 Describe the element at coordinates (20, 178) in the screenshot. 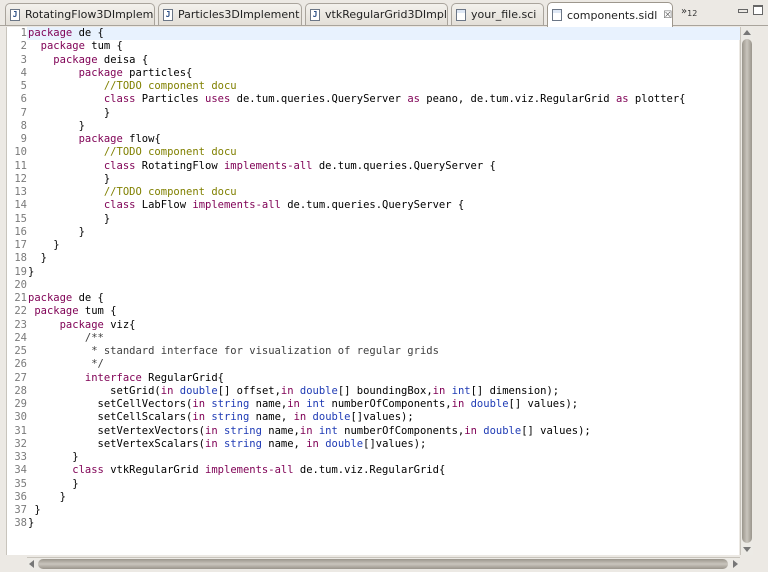

I see `line-number: 12` at that location.